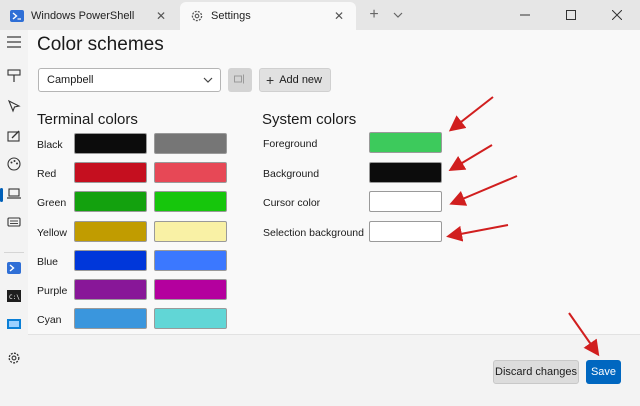  Describe the element at coordinates (603, 372) in the screenshot. I see `save-button: Save` at that location.